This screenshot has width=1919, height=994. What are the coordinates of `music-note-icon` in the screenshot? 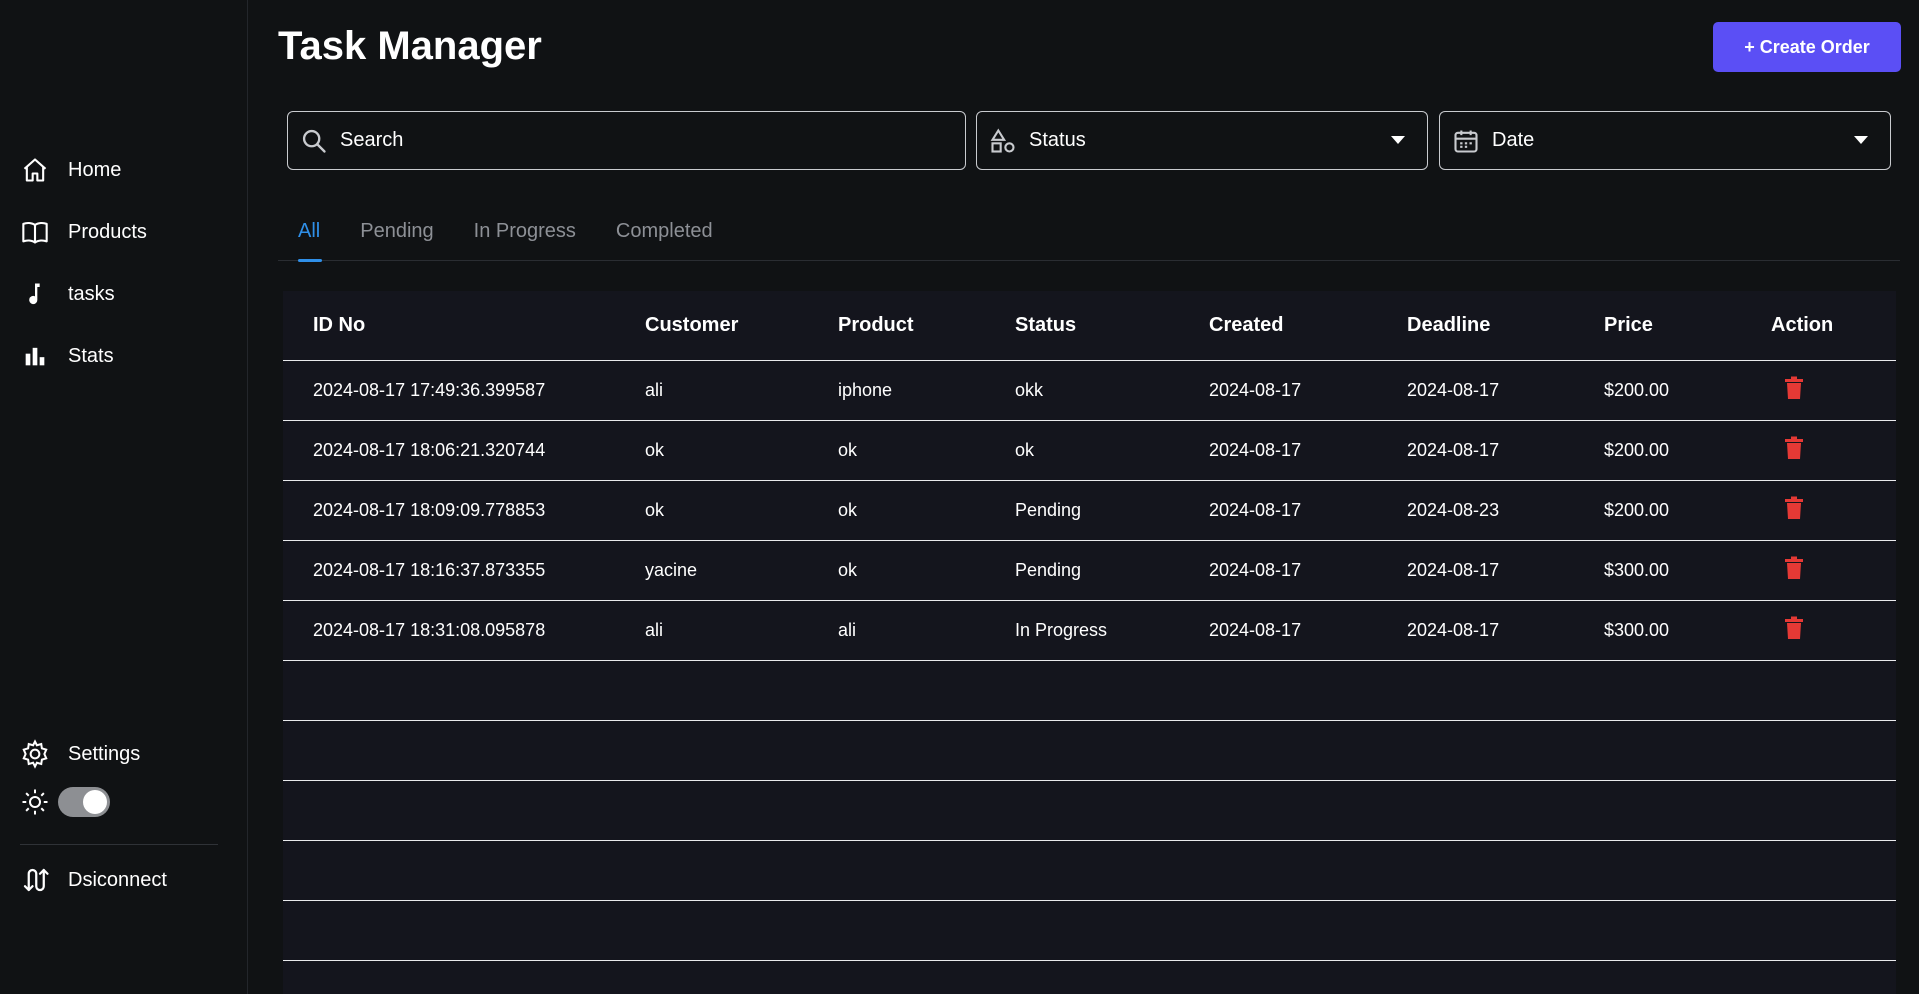 It's located at (35, 294).